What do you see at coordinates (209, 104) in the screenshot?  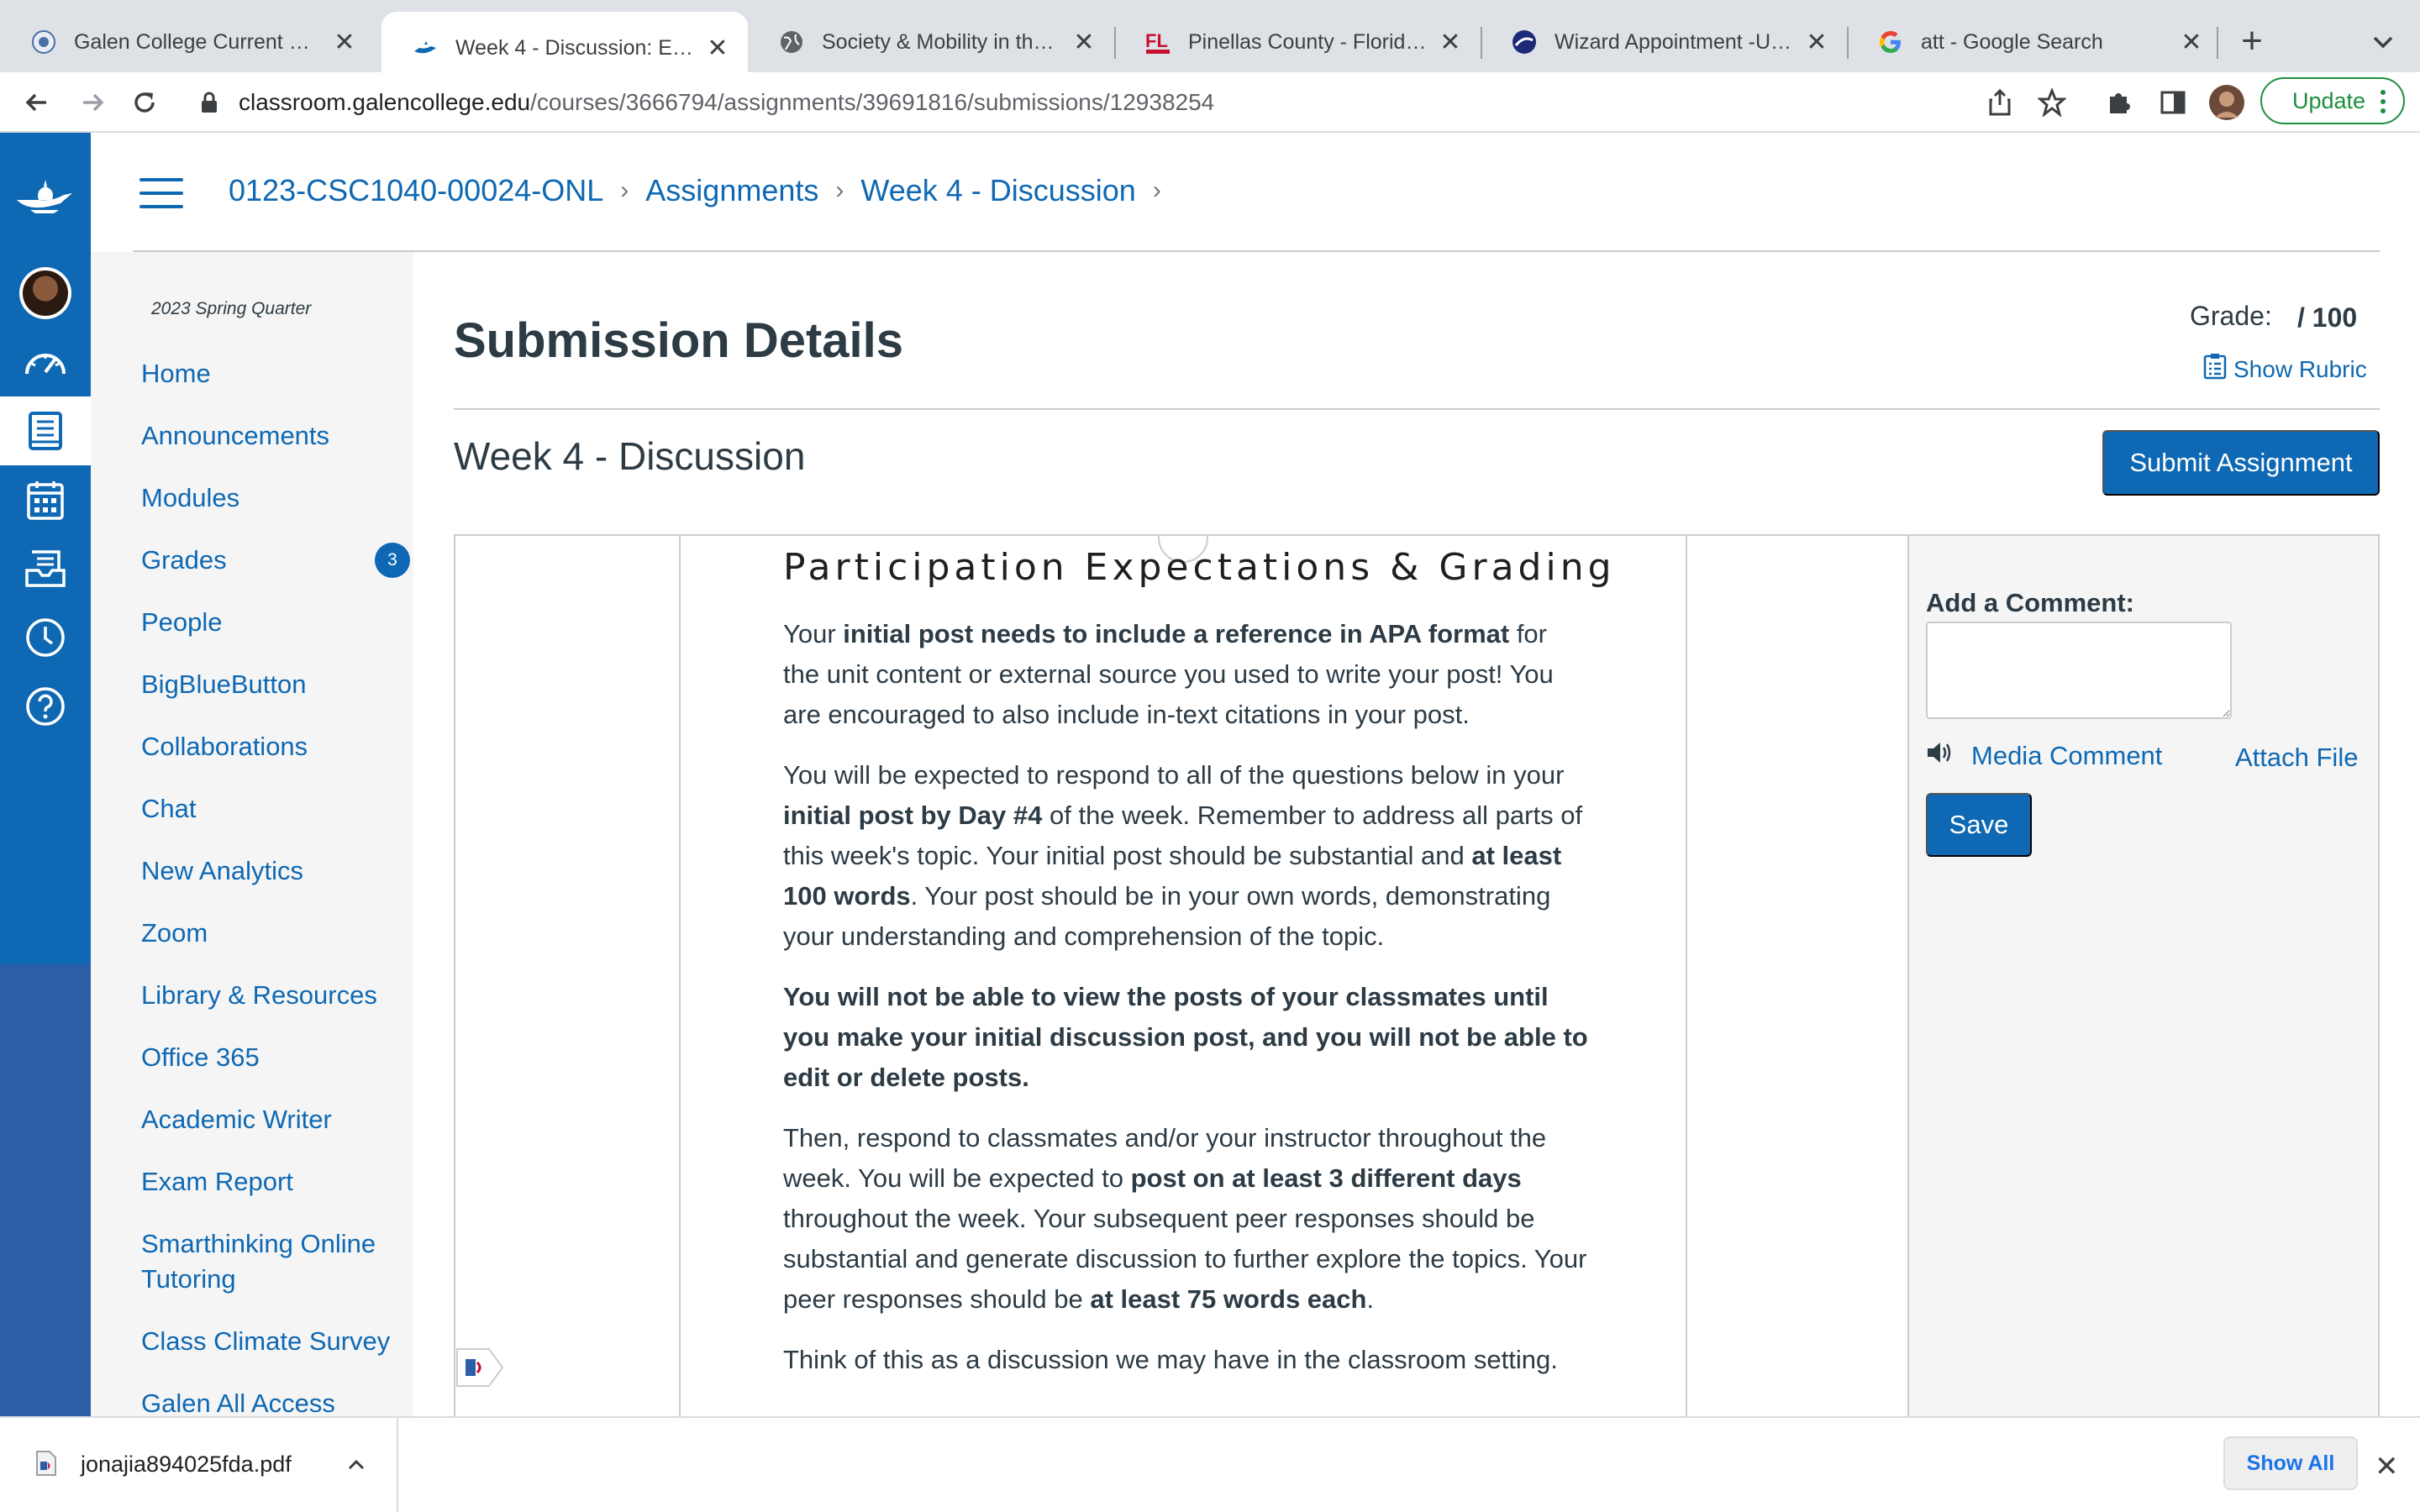 I see `lock-icon` at bounding box center [209, 104].